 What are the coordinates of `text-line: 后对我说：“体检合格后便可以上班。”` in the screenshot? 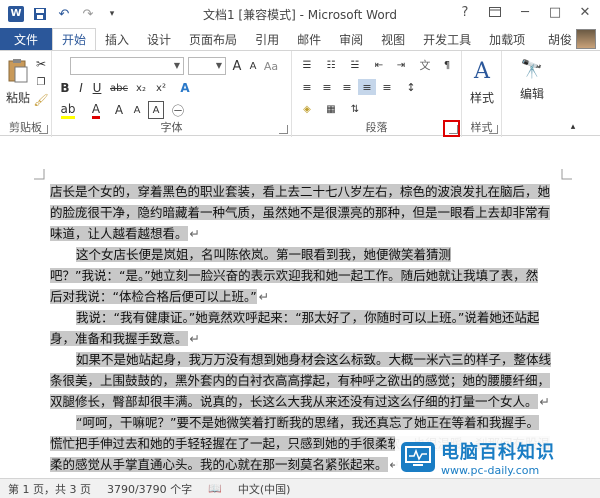 It's located at (153, 296).